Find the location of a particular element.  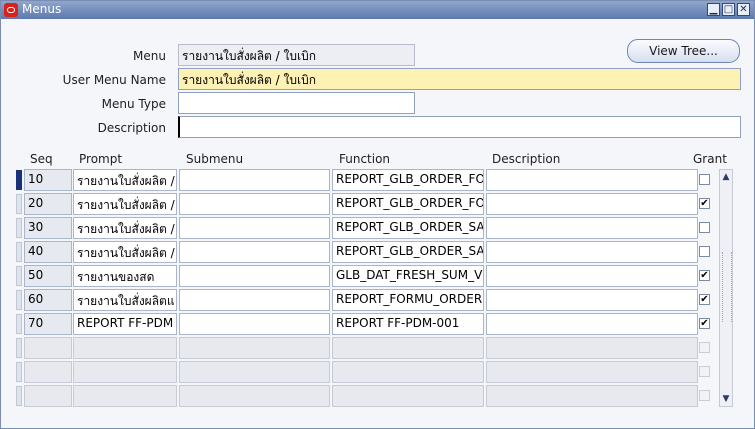

column-header-description: Description is located at coordinates (526, 159).